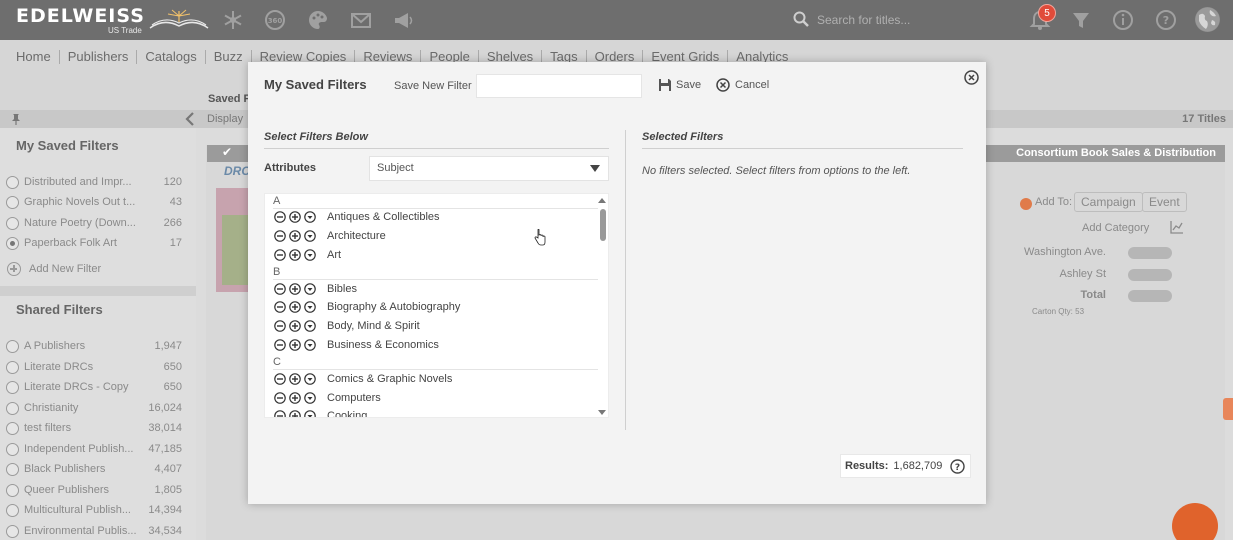 This screenshot has width=1233, height=540. I want to click on list-item: Business & Economics, so click(356, 345).